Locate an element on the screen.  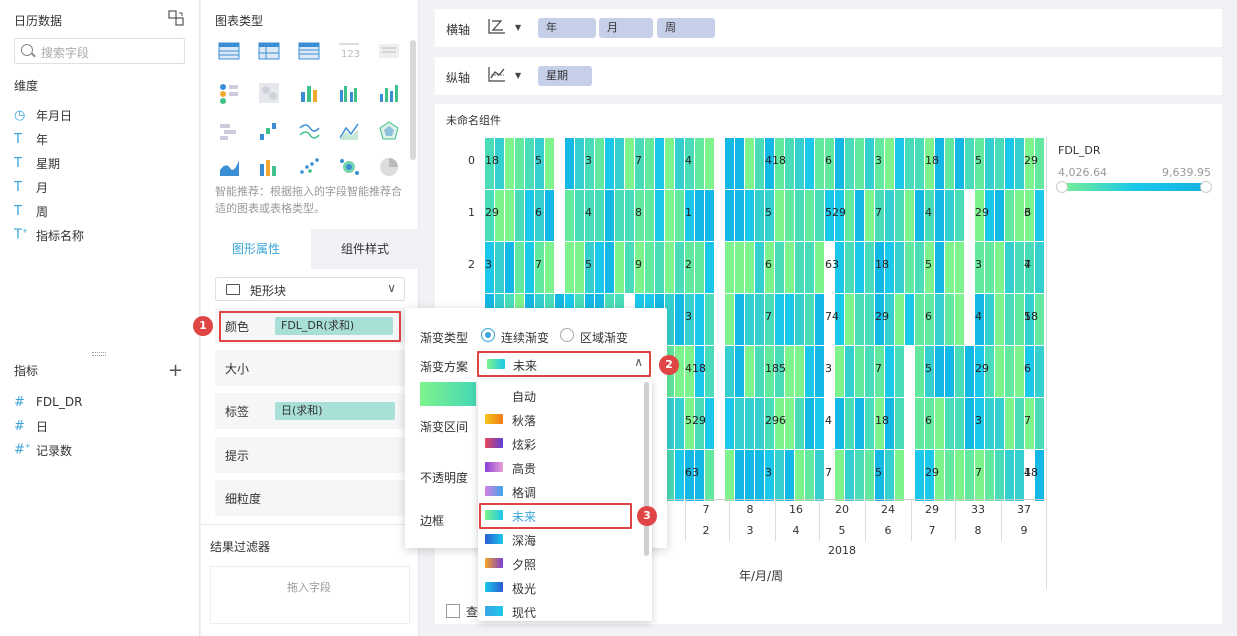
dot-matrix-chart-icon is located at coordinates (231, 93).